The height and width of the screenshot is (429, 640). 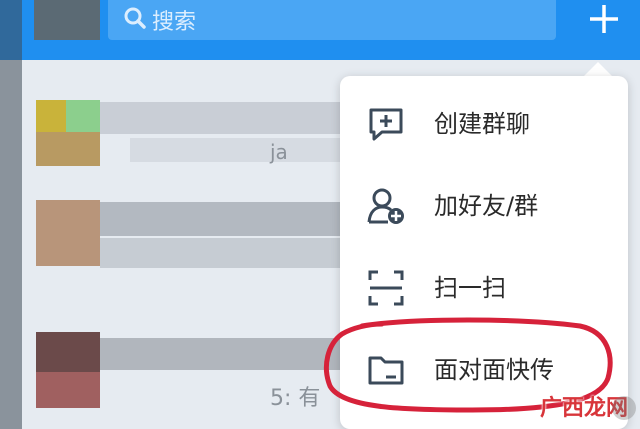 I want to click on side-strip, so click(x=11, y=214).